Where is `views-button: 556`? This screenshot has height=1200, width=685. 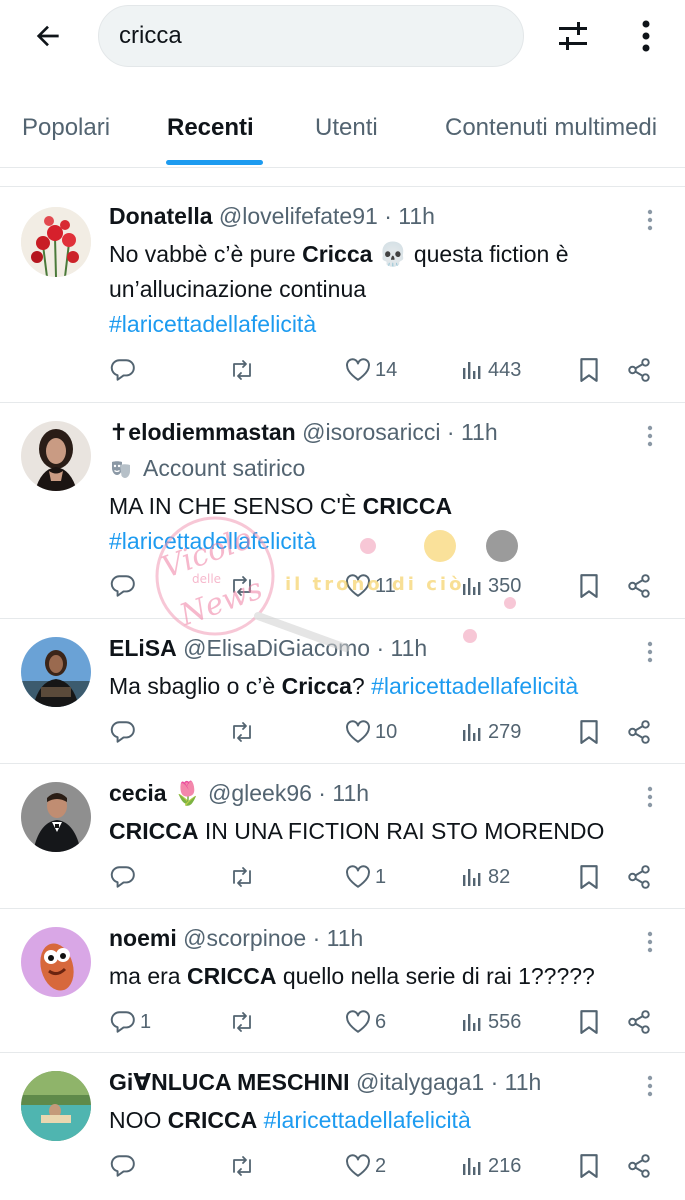 views-button: 556 is located at coordinates (490, 1022).